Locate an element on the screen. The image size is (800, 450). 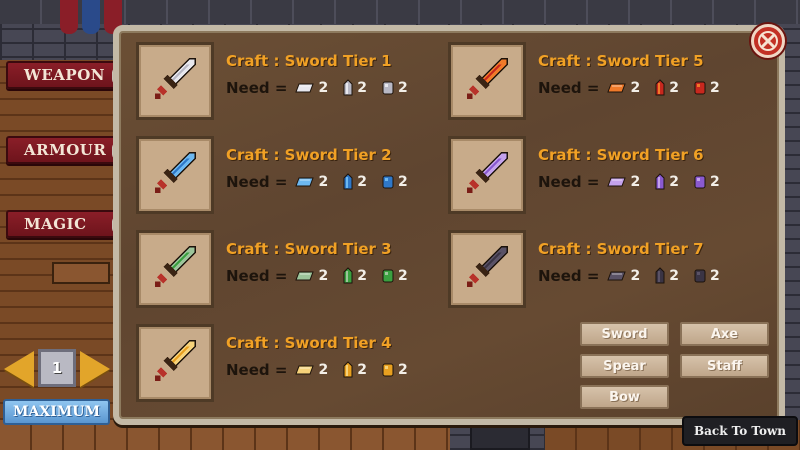
recipe-card: Craft : Sword Tier 4 Need = 2 2 2 is located at coordinates (286, 364).